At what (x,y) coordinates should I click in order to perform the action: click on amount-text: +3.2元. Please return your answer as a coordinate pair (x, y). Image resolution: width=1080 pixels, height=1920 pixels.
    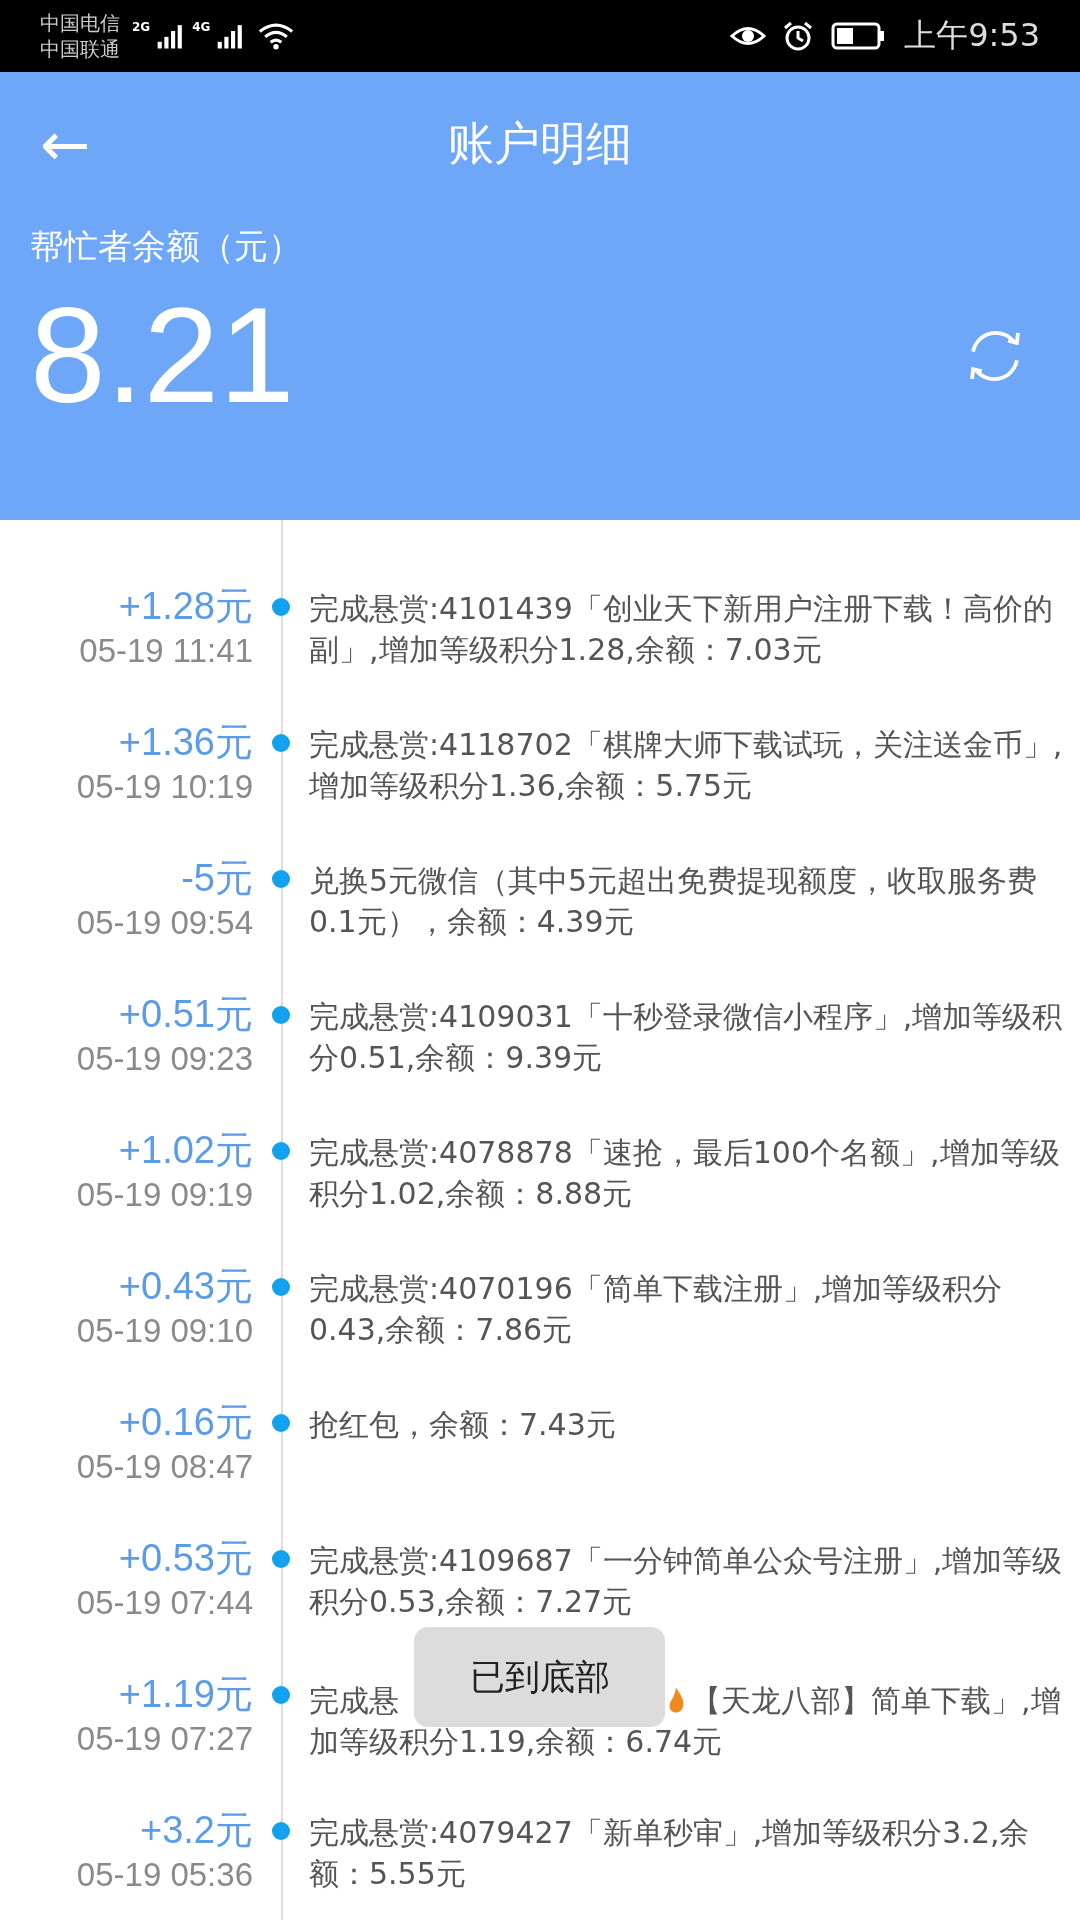
    Looking at the image, I should click on (196, 1830).